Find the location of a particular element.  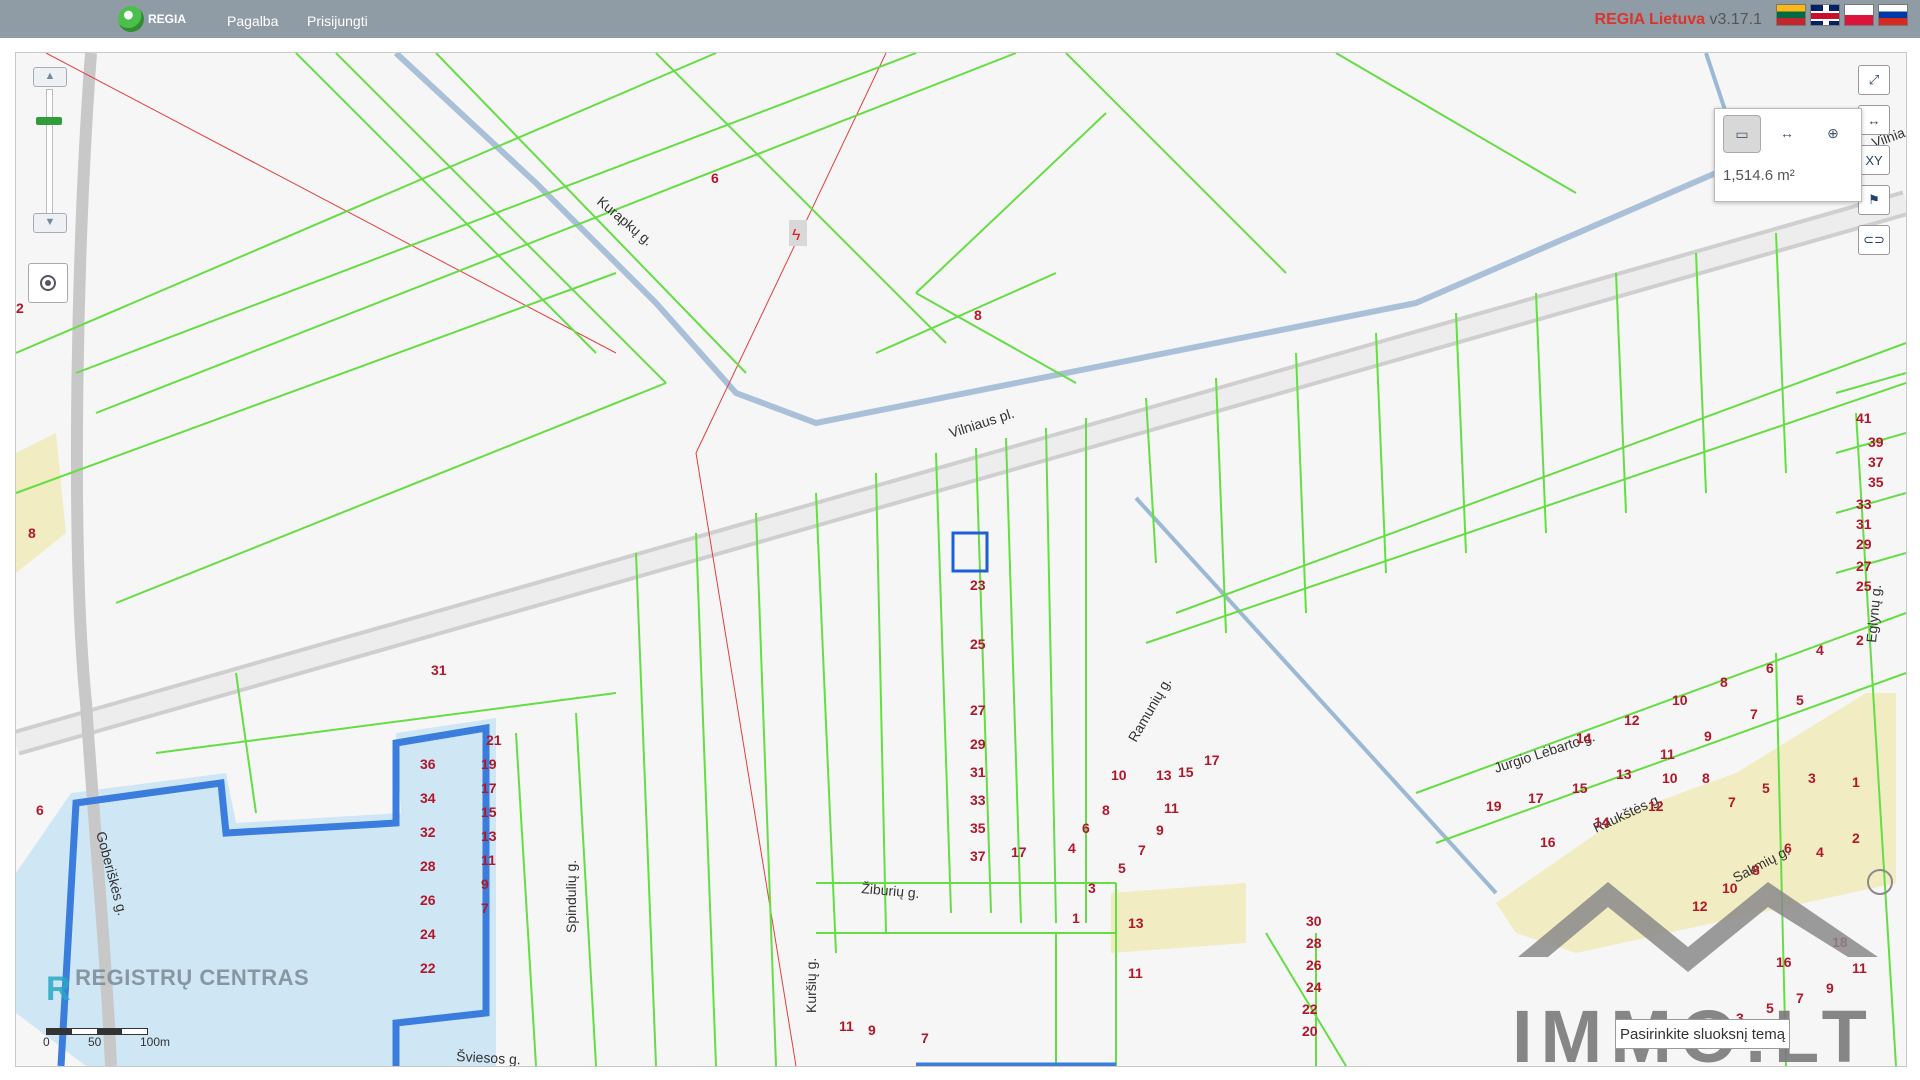

locate-button is located at coordinates (48, 283).